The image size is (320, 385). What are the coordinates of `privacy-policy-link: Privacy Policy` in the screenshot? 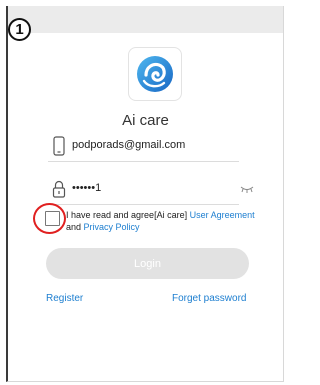 It's located at (112, 227).